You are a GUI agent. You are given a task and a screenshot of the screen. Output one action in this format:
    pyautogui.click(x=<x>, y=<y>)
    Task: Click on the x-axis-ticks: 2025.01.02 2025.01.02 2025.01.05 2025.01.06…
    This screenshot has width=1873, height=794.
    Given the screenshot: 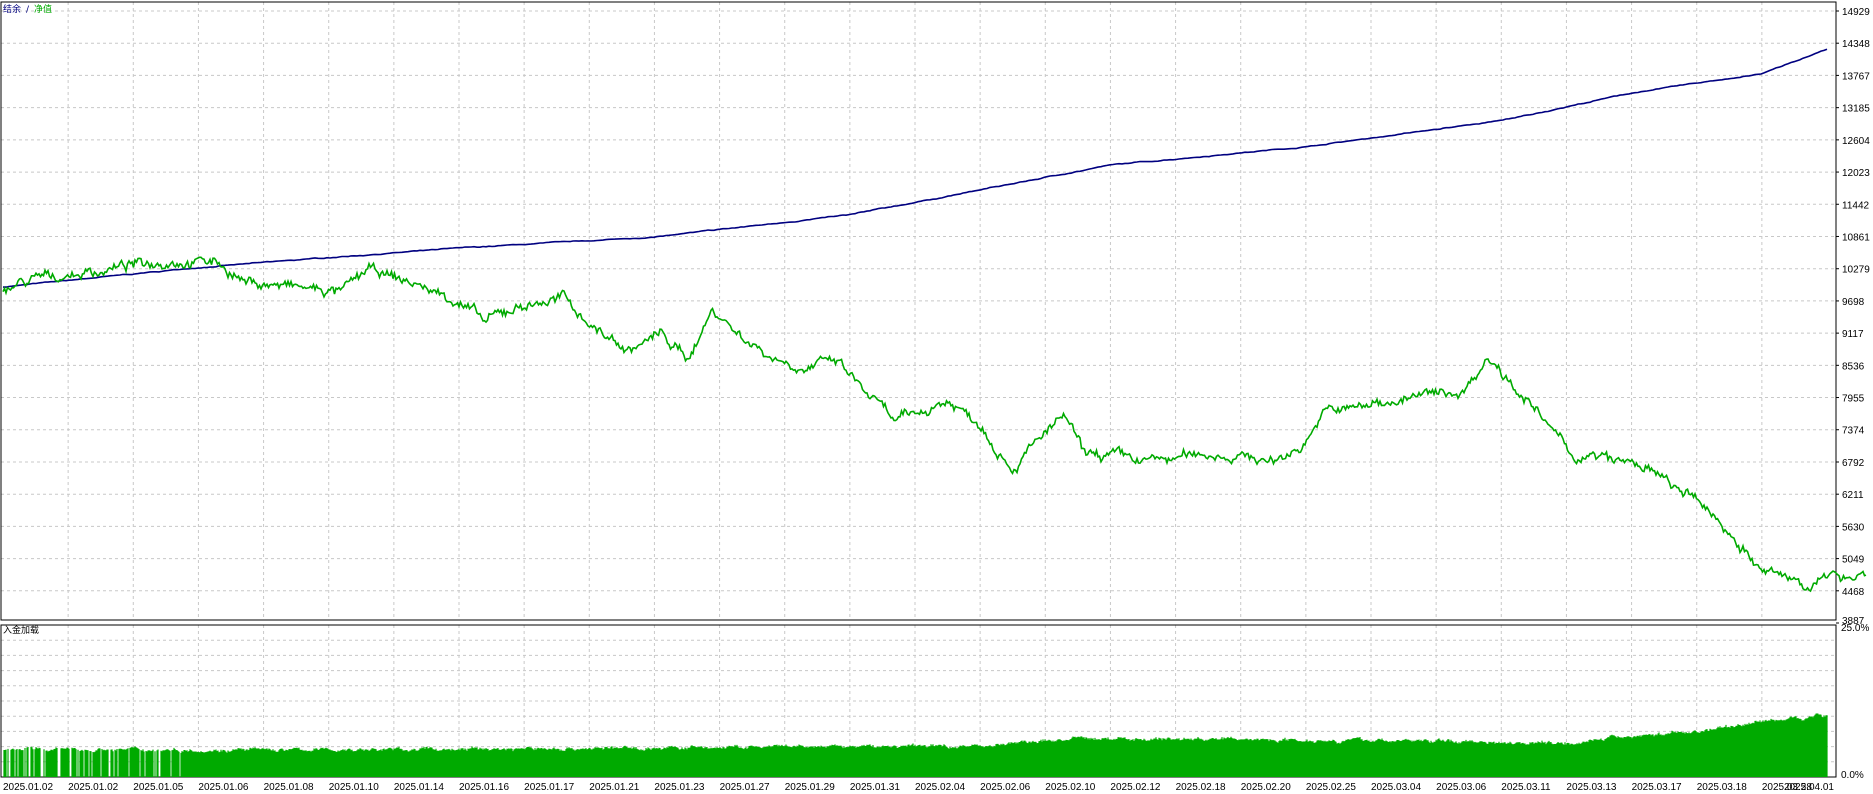 What is the action you would take?
    pyautogui.click(x=918, y=787)
    